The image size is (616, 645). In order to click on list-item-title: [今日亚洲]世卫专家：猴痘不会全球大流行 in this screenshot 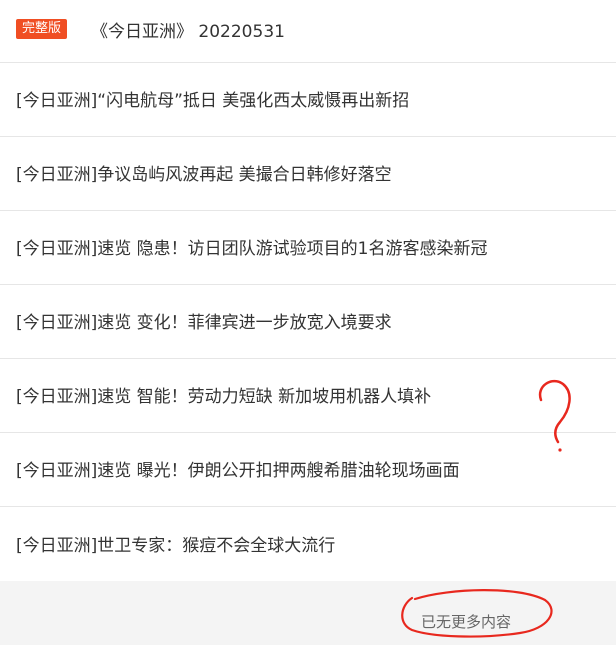, I will do `click(175, 543)`.